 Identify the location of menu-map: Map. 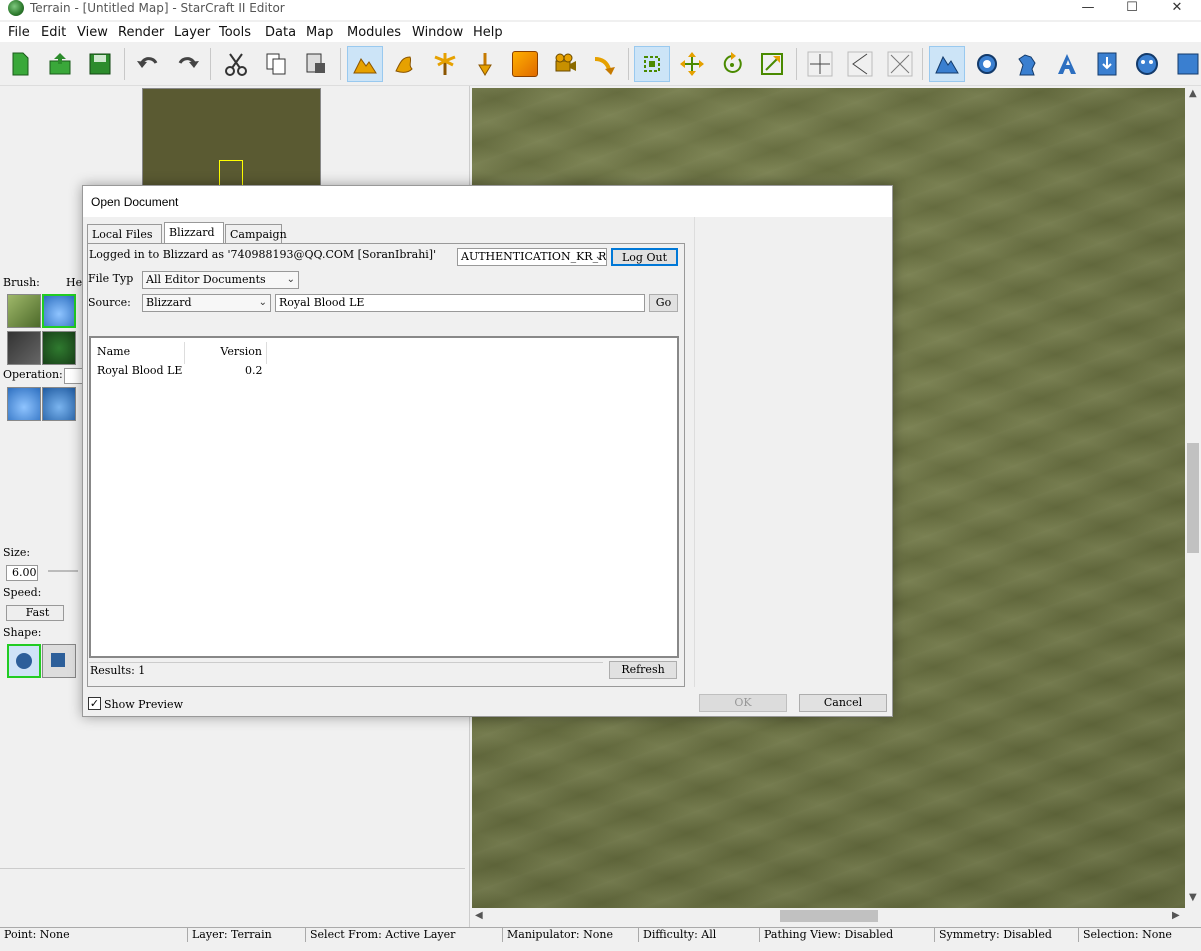
(319, 32).